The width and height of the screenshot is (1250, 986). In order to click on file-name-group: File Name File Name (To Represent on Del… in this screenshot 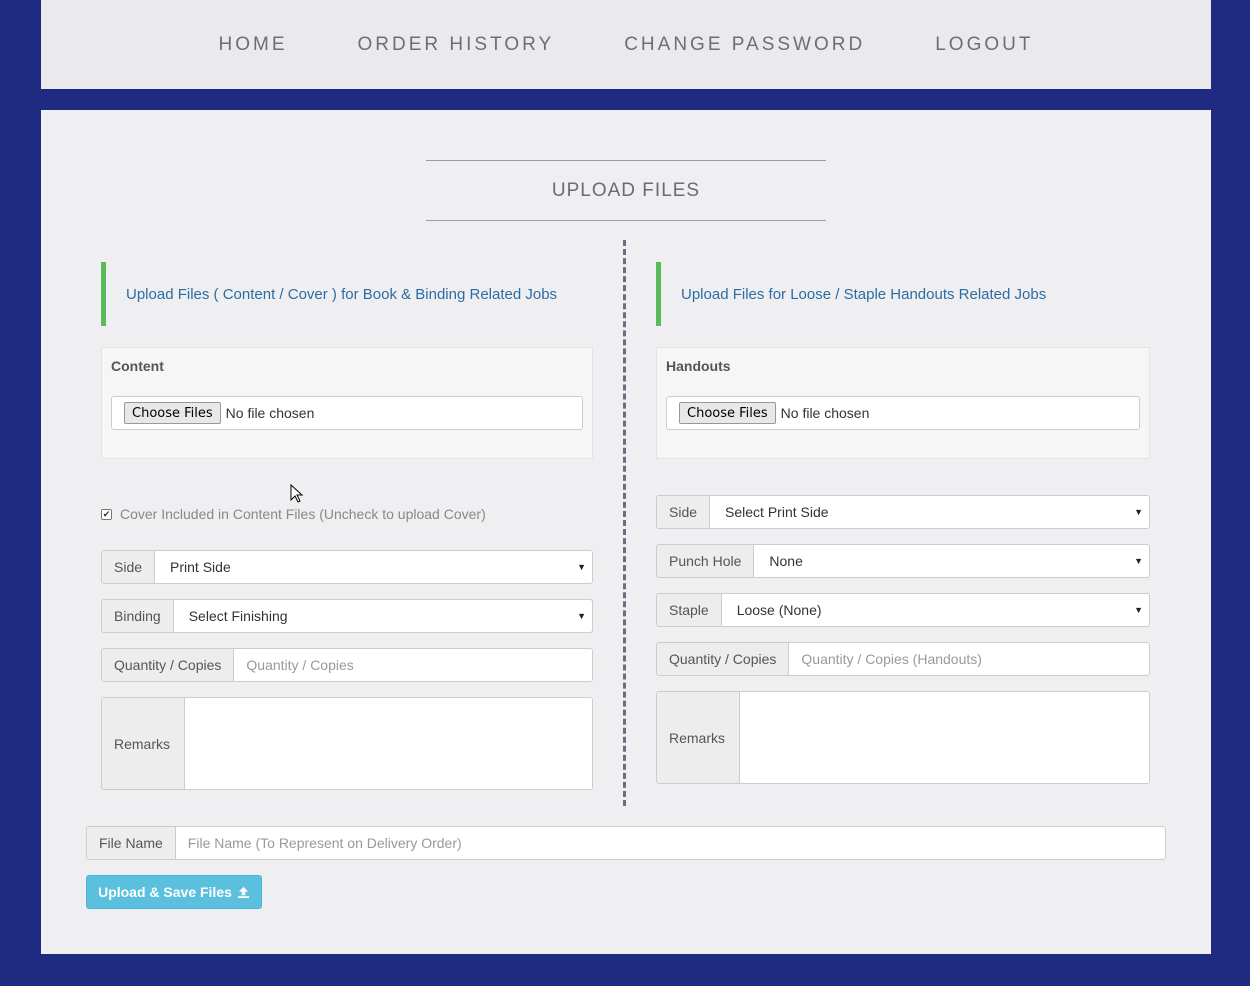, I will do `click(626, 843)`.